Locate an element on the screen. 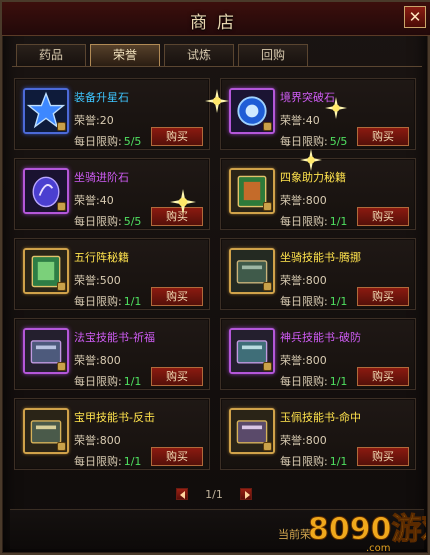  chevron-right-icon is located at coordinates (247, 495).